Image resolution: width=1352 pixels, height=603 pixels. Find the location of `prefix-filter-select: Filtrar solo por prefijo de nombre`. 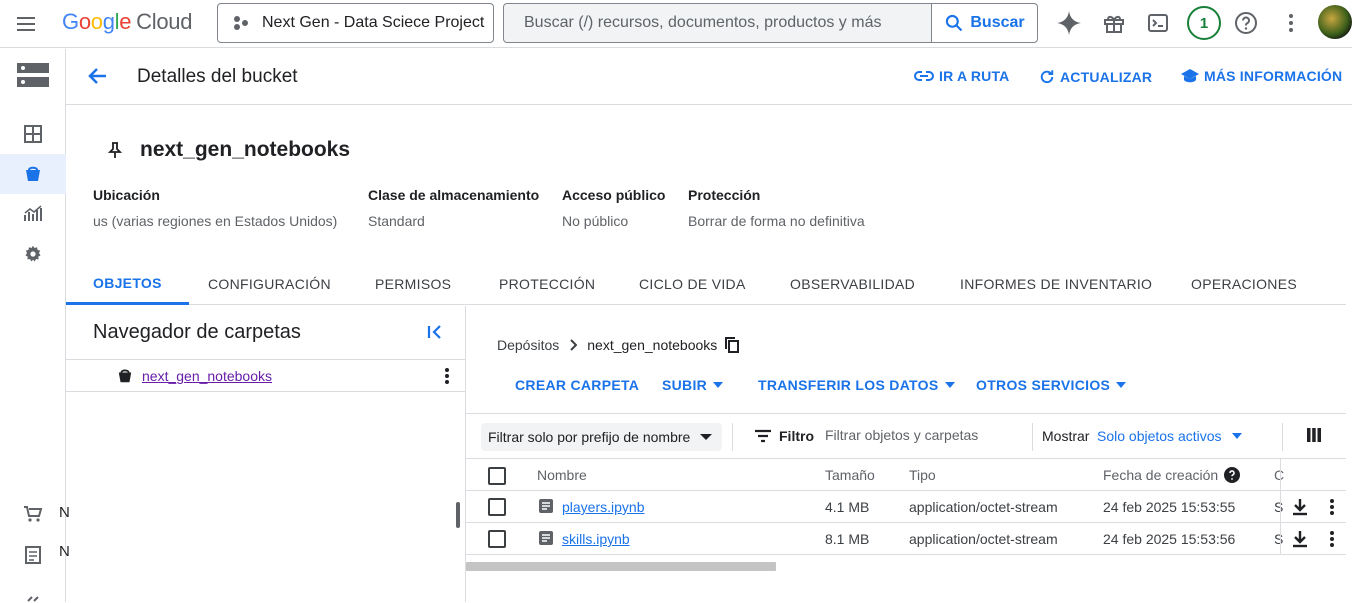

prefix-filter-select: Filtrar solo por prefijo de nombre is located at coordinates (601, 437).